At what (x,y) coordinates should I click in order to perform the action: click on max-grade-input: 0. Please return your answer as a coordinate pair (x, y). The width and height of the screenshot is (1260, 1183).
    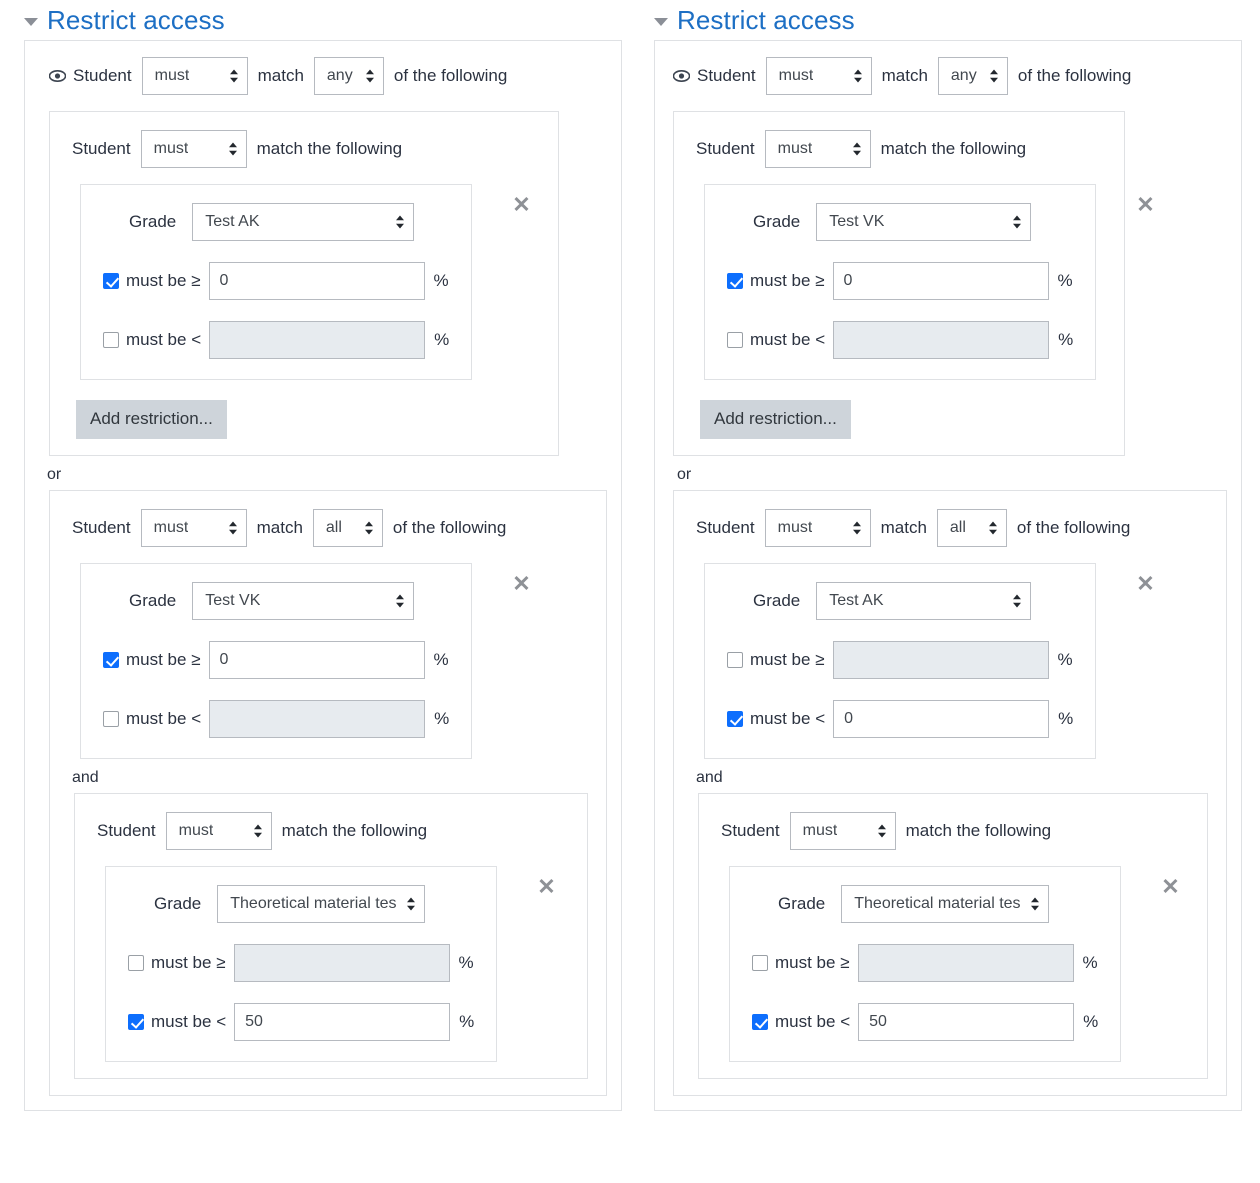
    Looking at the image, I should click on (941, 719).